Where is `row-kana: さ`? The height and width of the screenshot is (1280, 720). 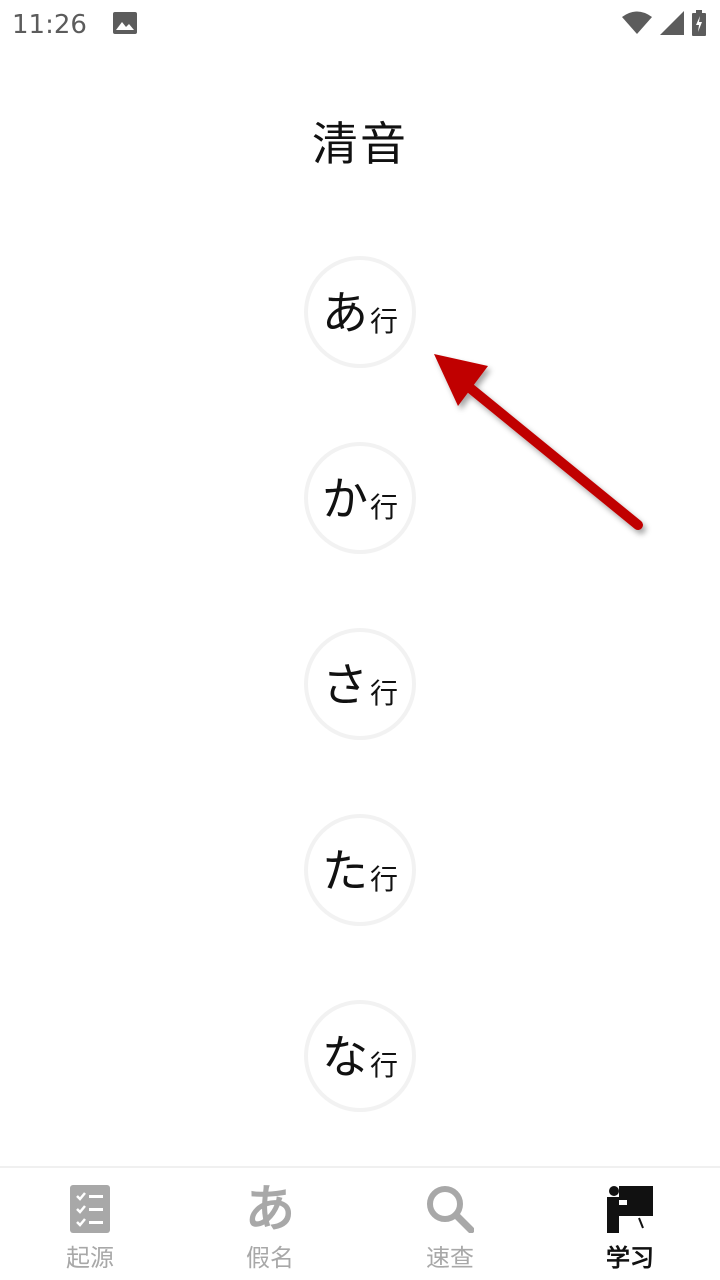
row-kana: さ is located at coordinates (344, 685).